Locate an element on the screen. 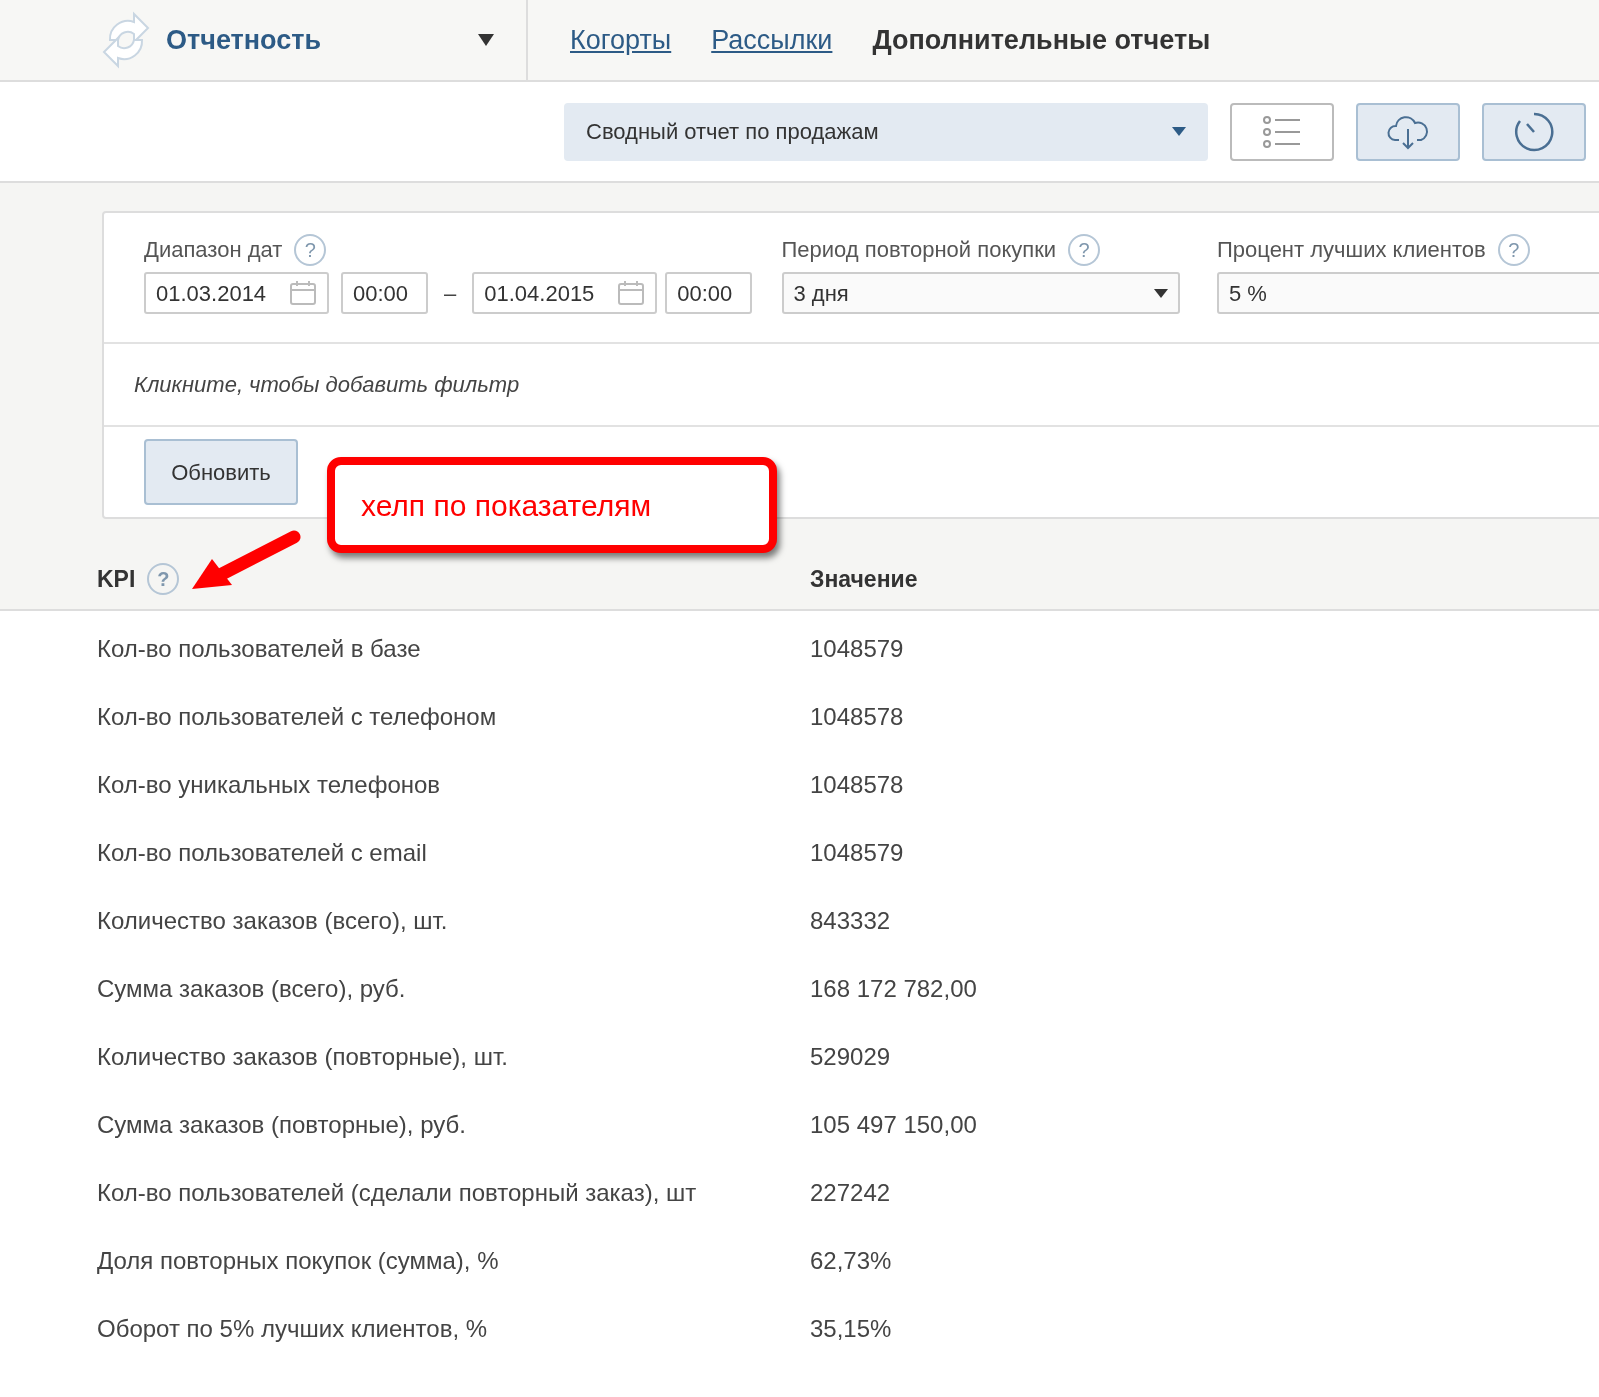  date-field: 01.03.2014 is located at coordinates (236, 293).